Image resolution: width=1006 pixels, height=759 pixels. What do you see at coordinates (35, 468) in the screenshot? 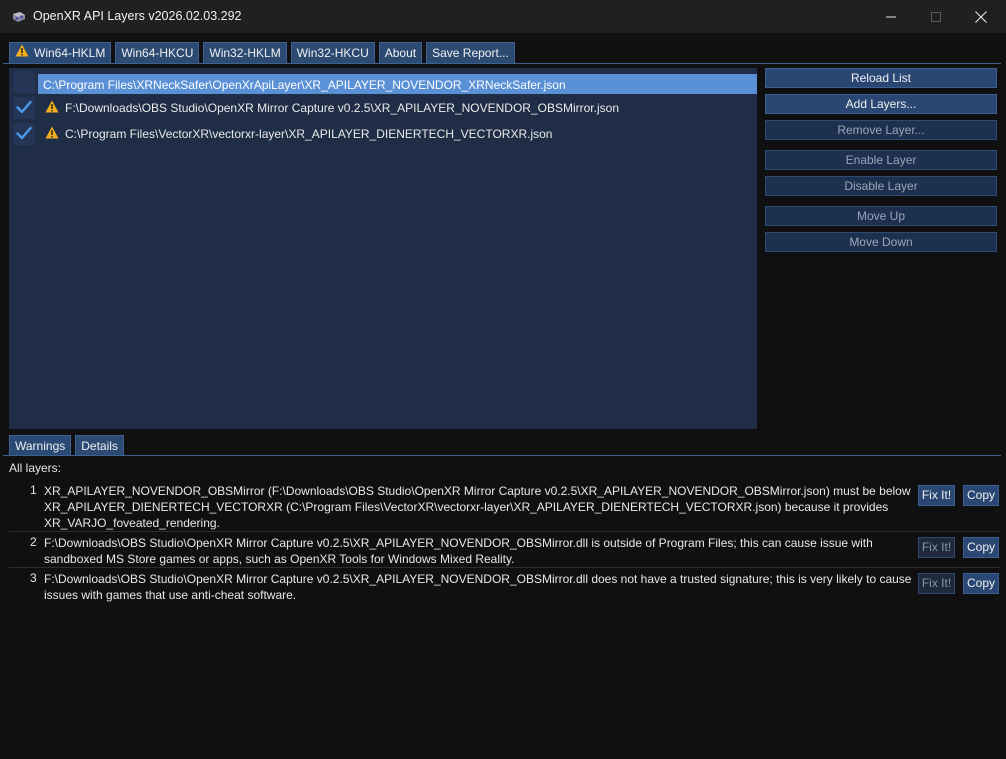
I see `warnings-header: All layers:` at bounding box center [35, 468].